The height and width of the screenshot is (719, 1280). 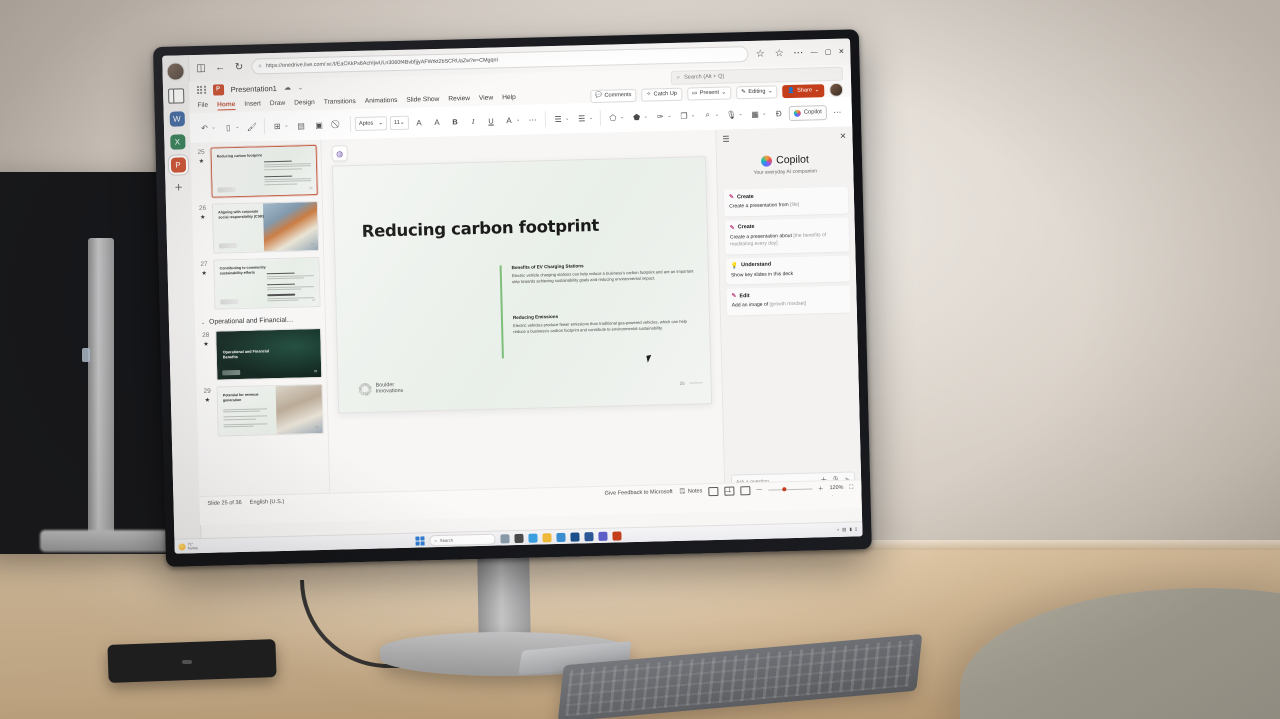 What do you see at coordinates (838, 529) in the screenshot?
I see `tray-chevron-icon: ^` at bounding box center [838, 529].